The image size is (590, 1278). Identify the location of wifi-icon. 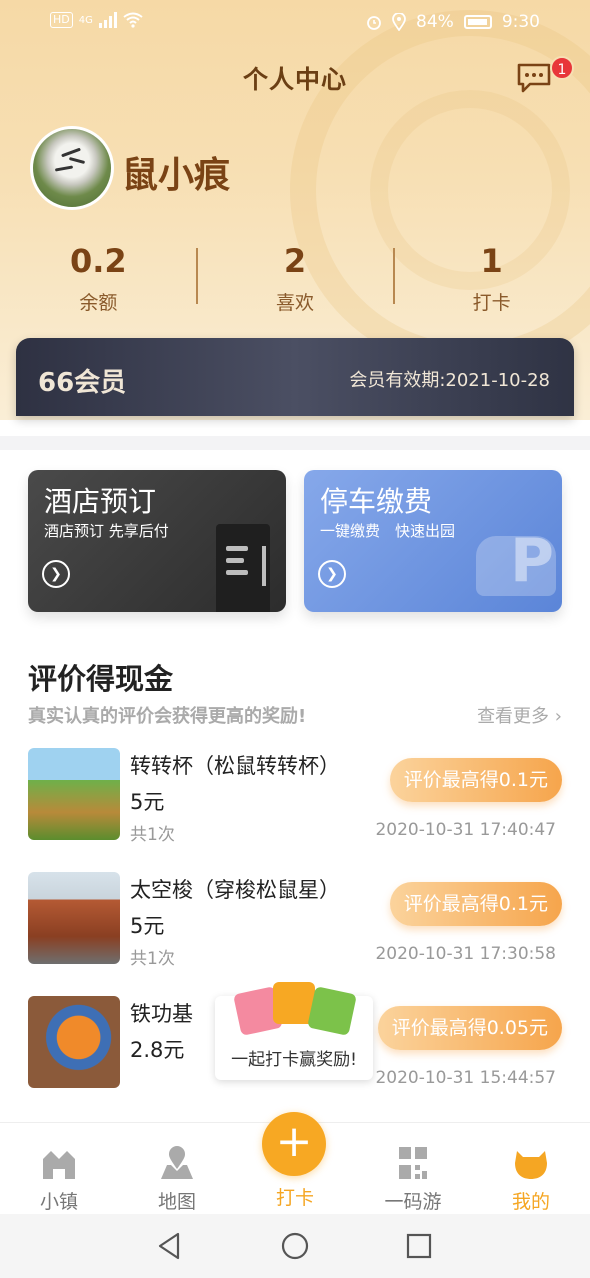
(133, 20).